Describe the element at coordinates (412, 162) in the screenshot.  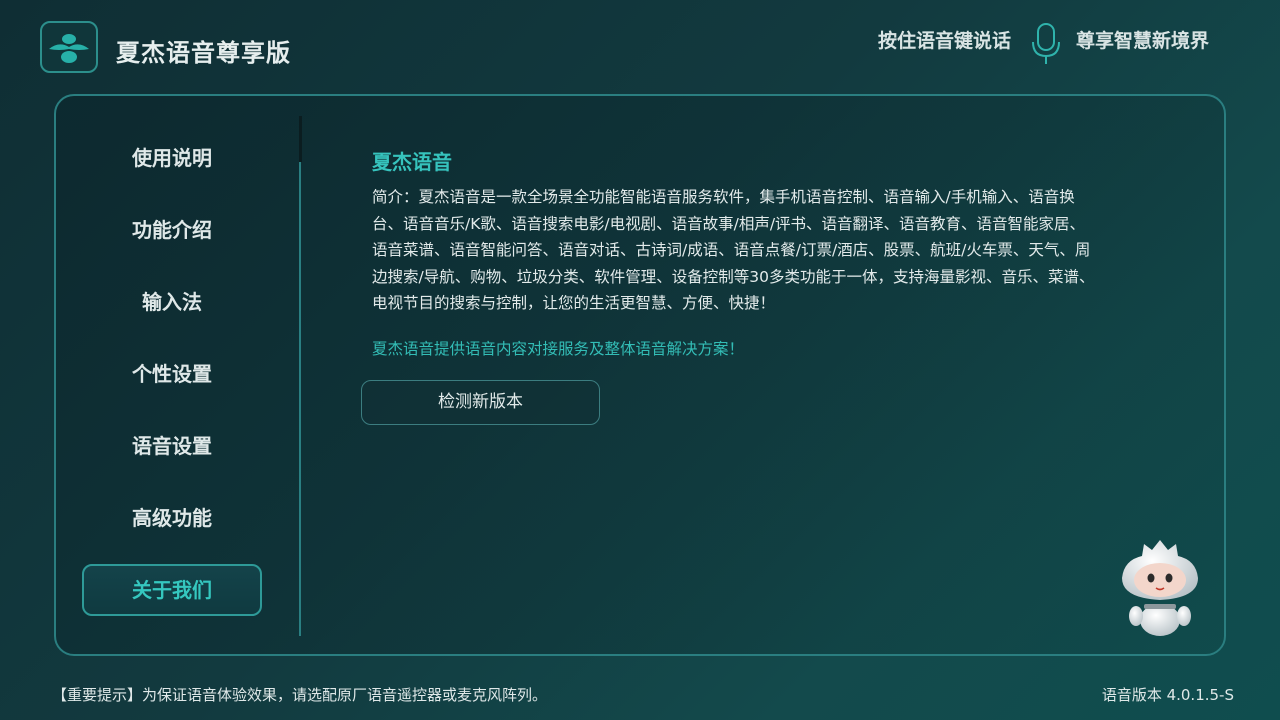
I see `content-title: 夏杰语音` at that location.